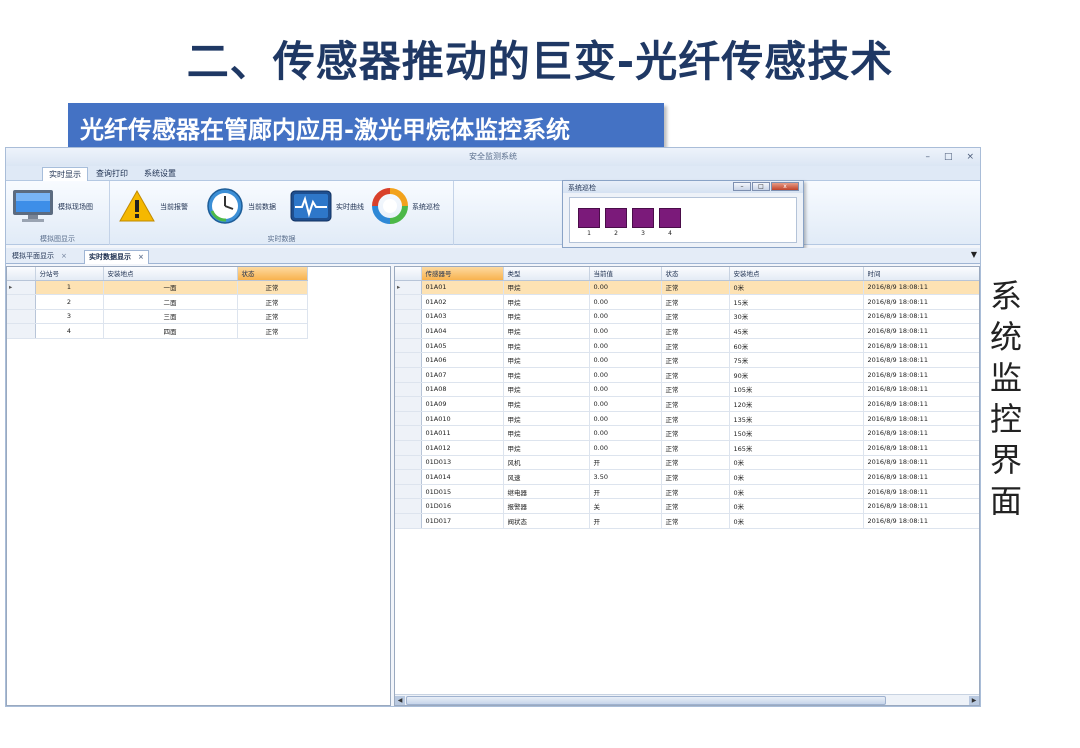 This screenshot has height=748, width=1080. What do you see at coordinates (742, 186) in the screenshot?
I see `dialog-minimize-button: –` at bounding box center [742, 186].